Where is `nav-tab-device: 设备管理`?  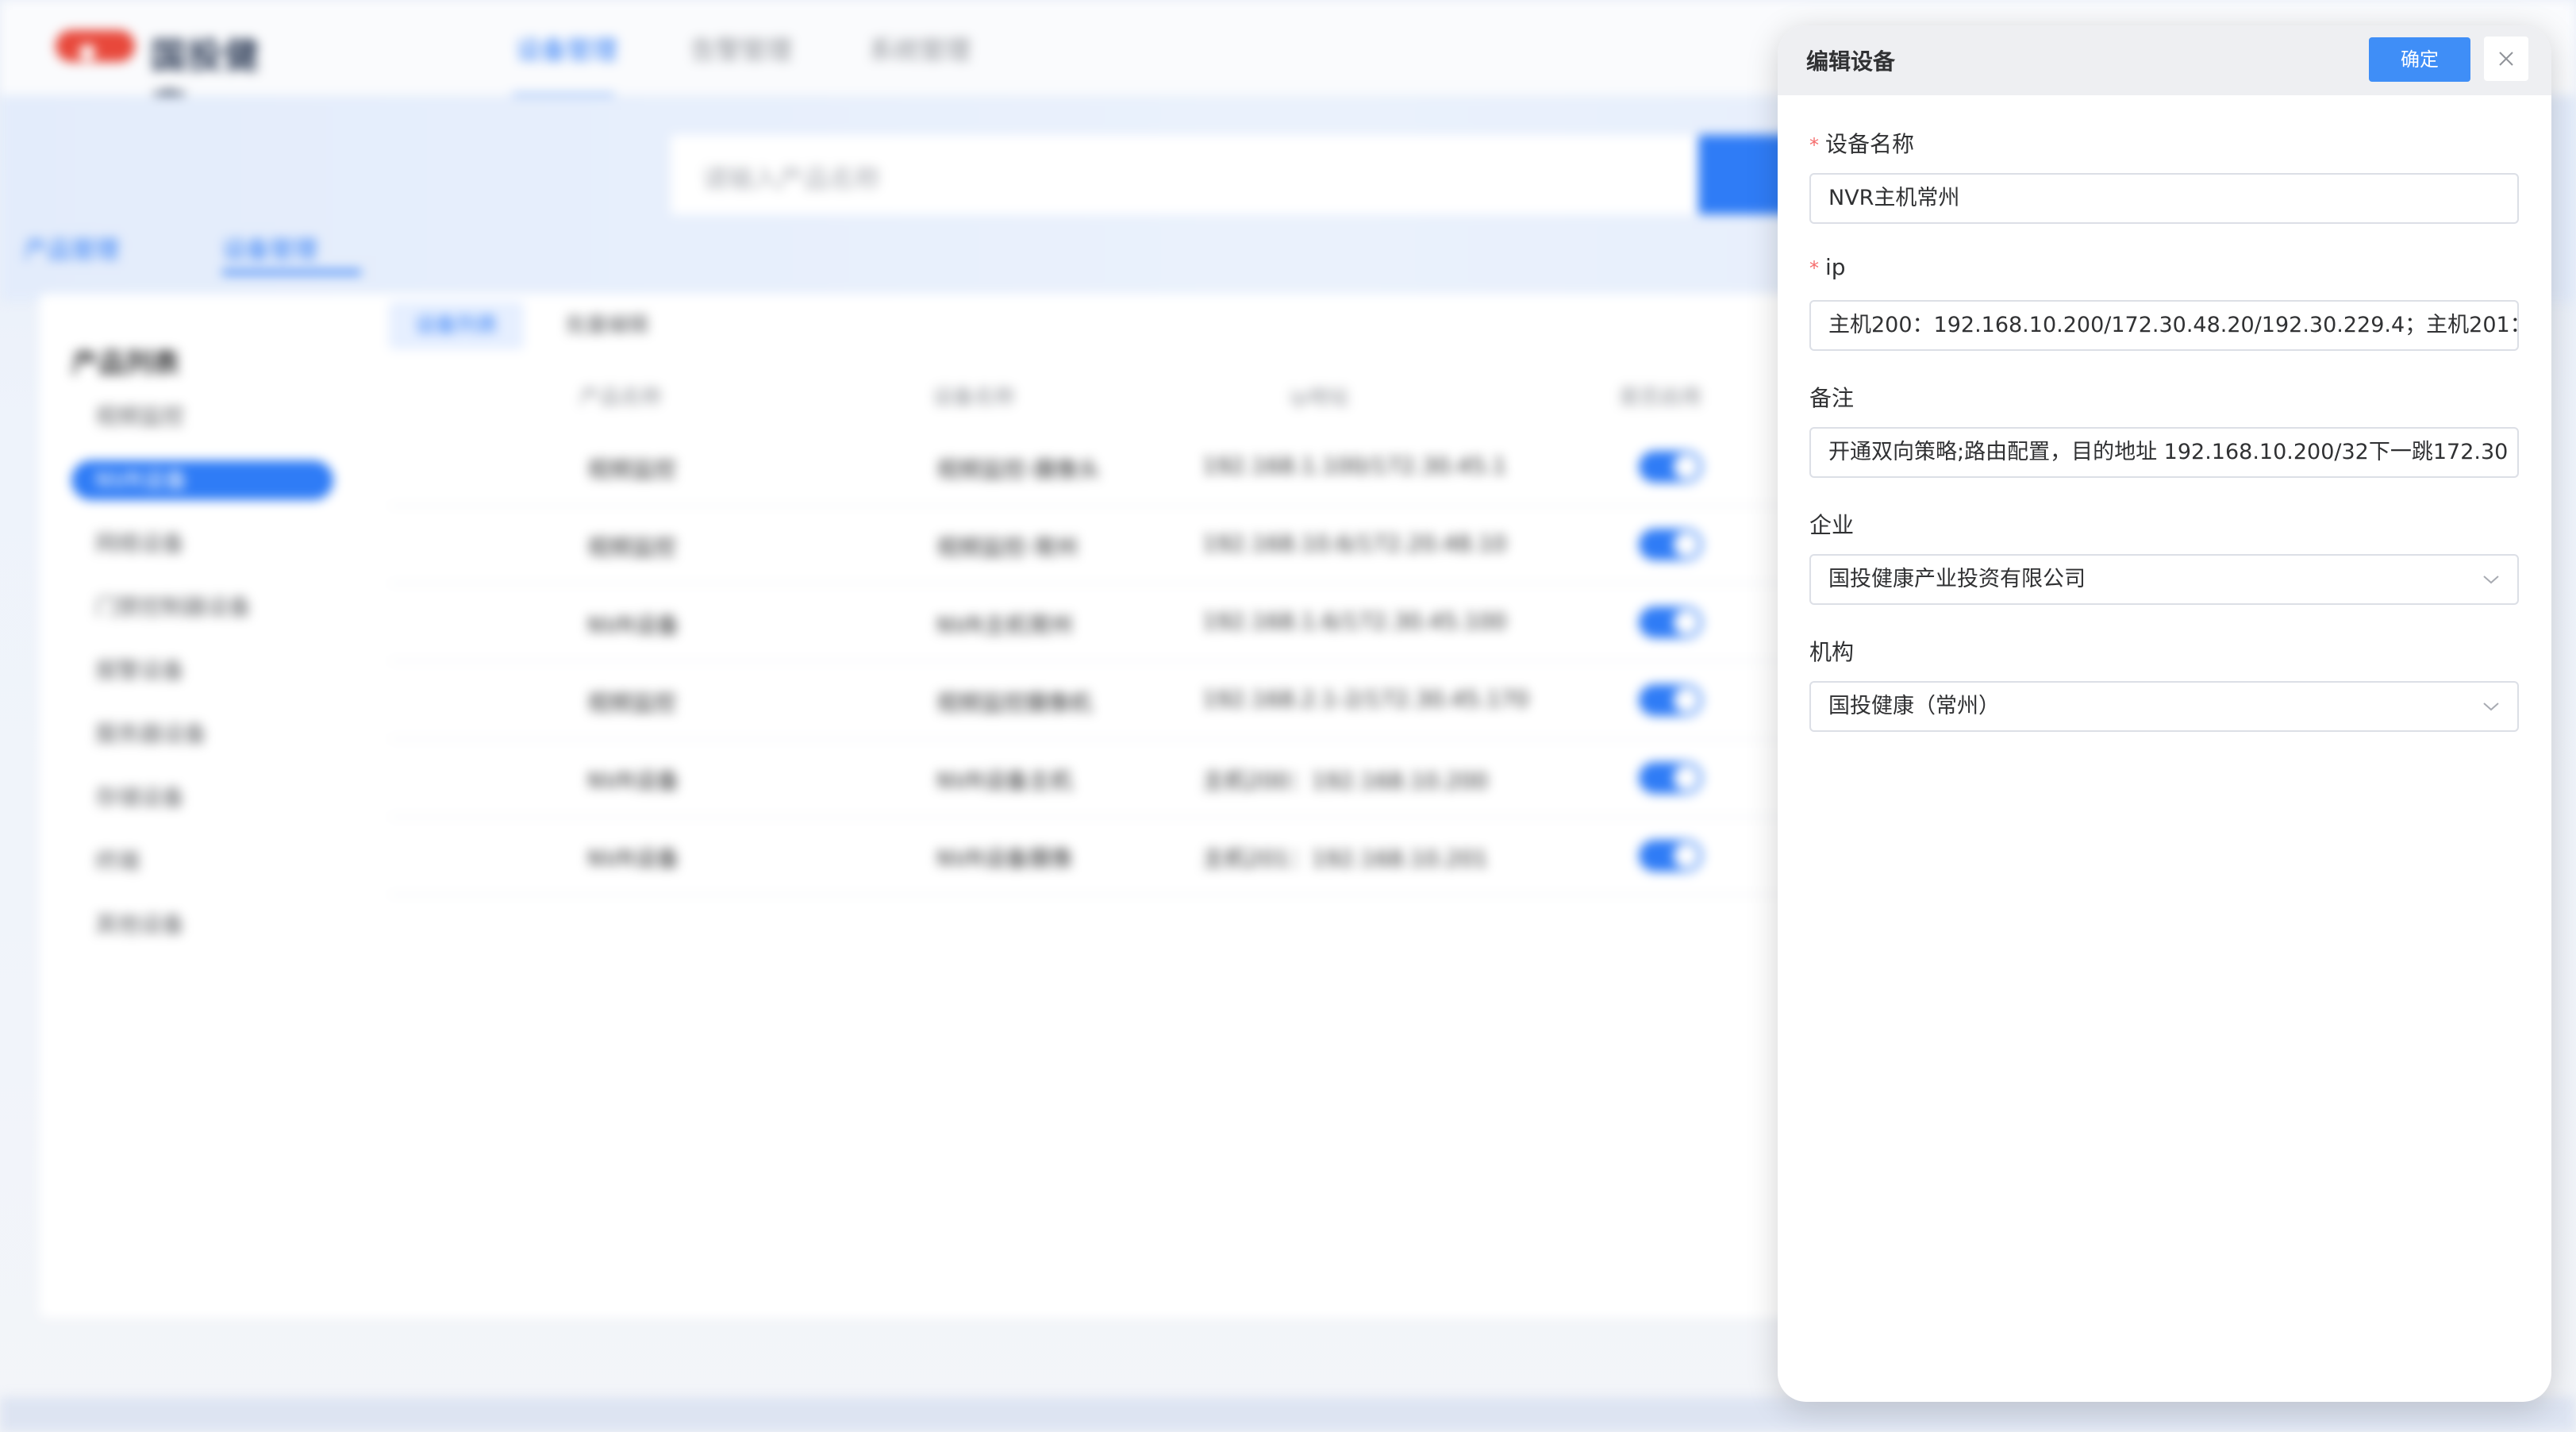
nav-tab-device: 设备管理 is located at coordinates (566, 49).